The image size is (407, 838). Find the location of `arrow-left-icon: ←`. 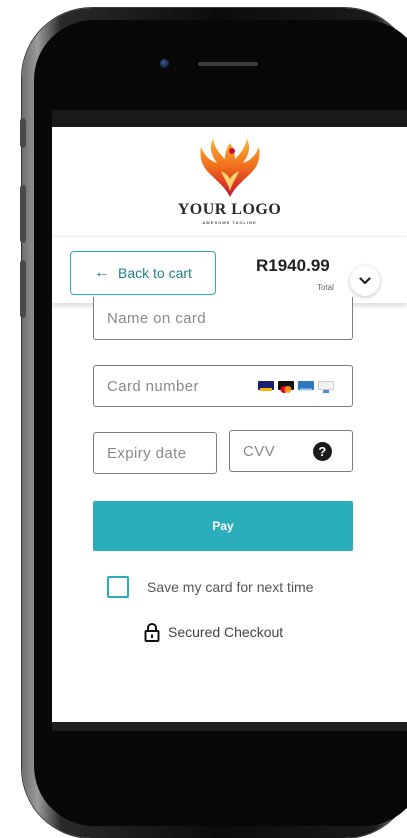

arrow-left-icon: ← is located at coordinates (102, 272).